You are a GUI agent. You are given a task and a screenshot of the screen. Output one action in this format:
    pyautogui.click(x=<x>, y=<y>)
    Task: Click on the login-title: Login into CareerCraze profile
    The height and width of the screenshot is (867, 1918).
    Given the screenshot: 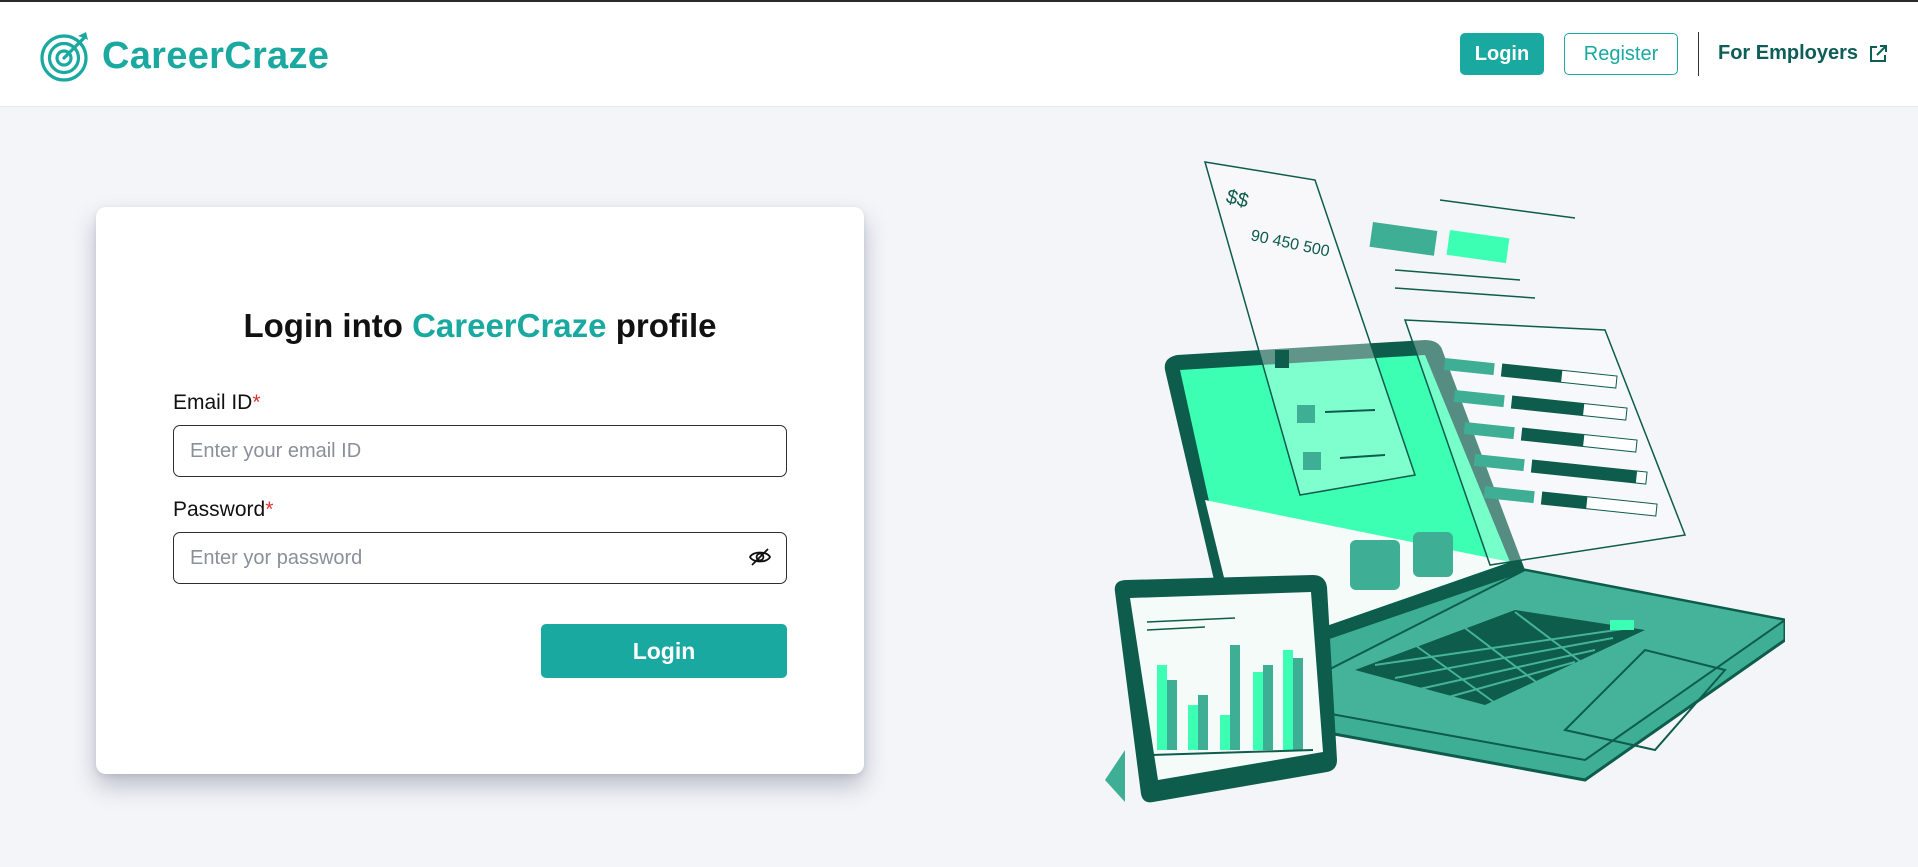 What is the action you would take?
    pyautogui.click(x=480, y=326)
    